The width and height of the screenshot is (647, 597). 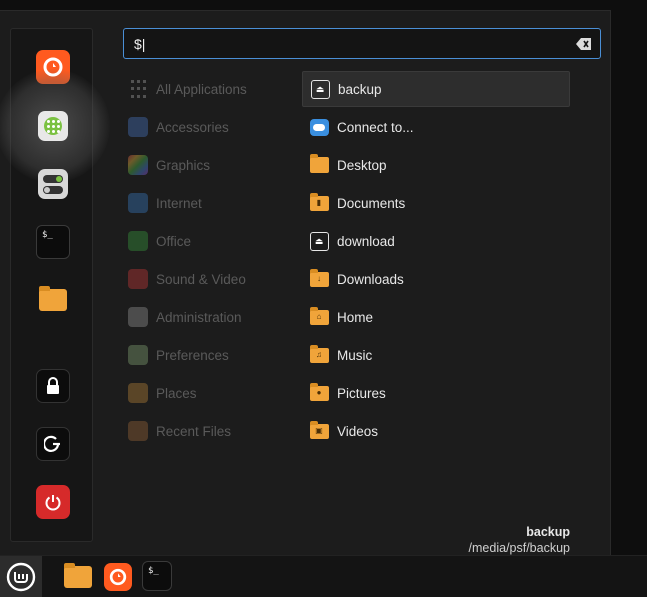 I want to click on system-settings-icon, so click(x=53, y=184).